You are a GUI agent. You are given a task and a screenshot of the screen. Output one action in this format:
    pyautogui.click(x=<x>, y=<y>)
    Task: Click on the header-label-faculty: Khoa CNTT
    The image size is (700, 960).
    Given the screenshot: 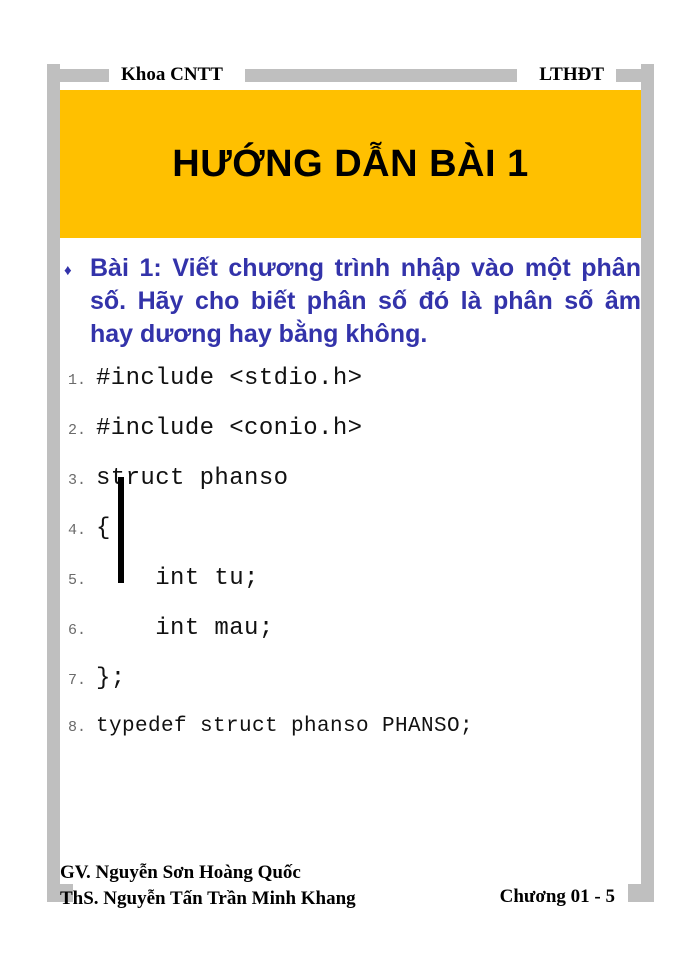 What is the action you would take?
    pyautogui.click(x=172, y=74)
    